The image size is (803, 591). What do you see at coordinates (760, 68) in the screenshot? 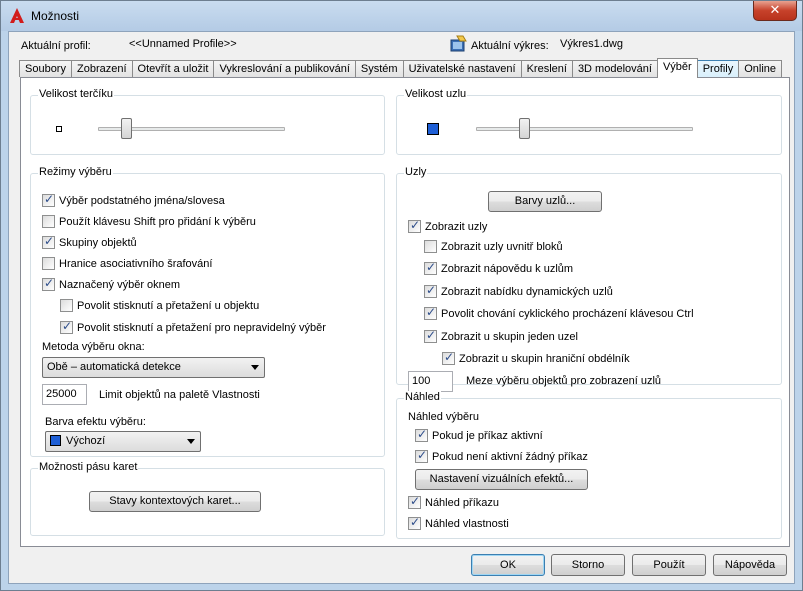
I see `tab-online: Online` at bounding box center [760, 68].